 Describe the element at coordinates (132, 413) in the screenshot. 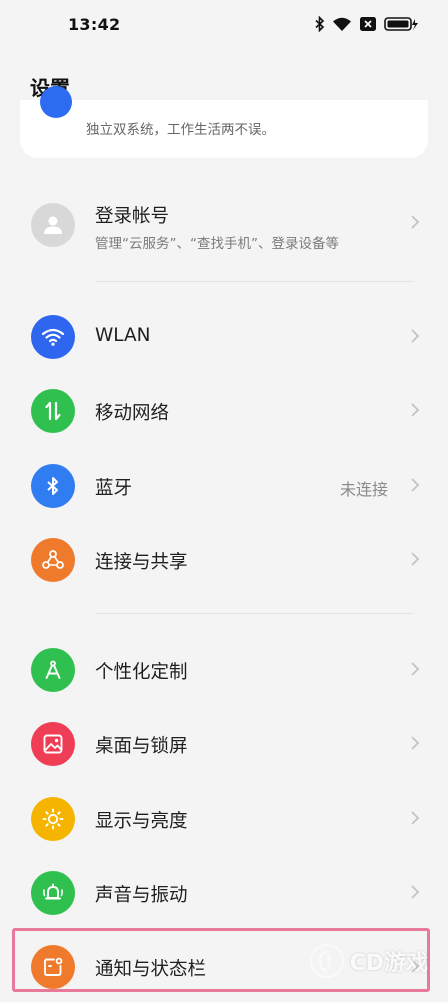

I see `row-label: 移动网络` at that location.